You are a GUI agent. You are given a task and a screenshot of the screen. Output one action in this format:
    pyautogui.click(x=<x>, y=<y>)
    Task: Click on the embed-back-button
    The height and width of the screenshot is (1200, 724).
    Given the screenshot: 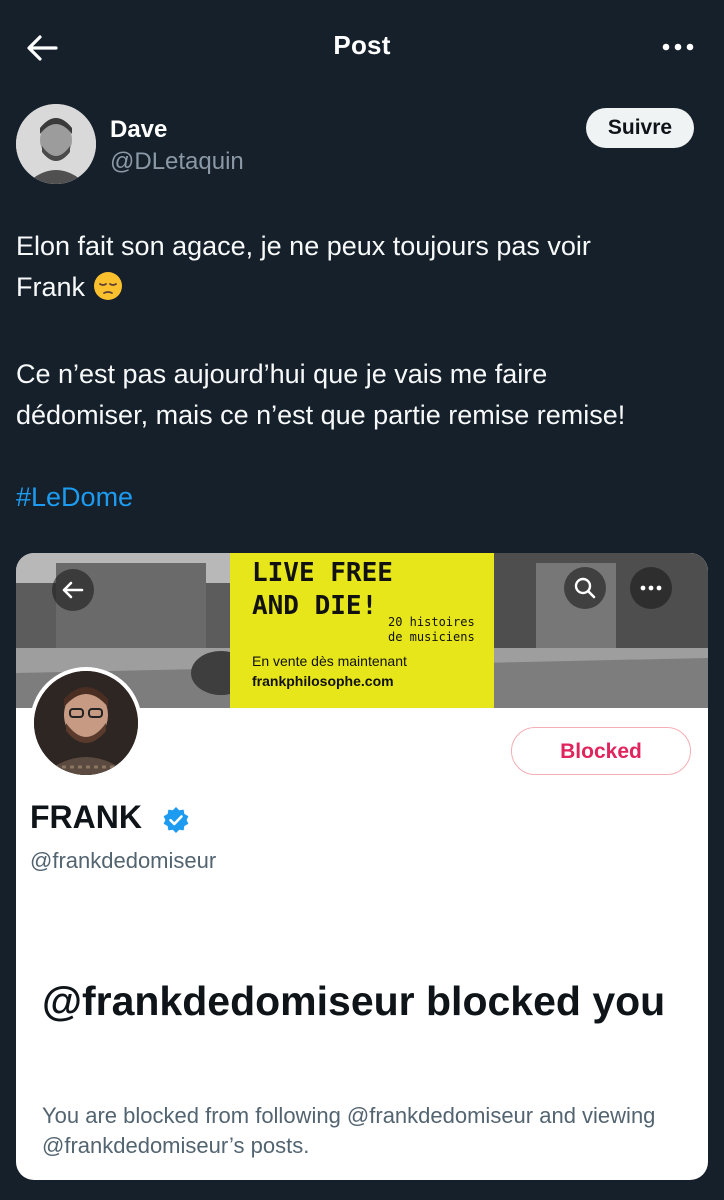 What is the action you would take?
    pyautogui.click(x=73, y=590)
    